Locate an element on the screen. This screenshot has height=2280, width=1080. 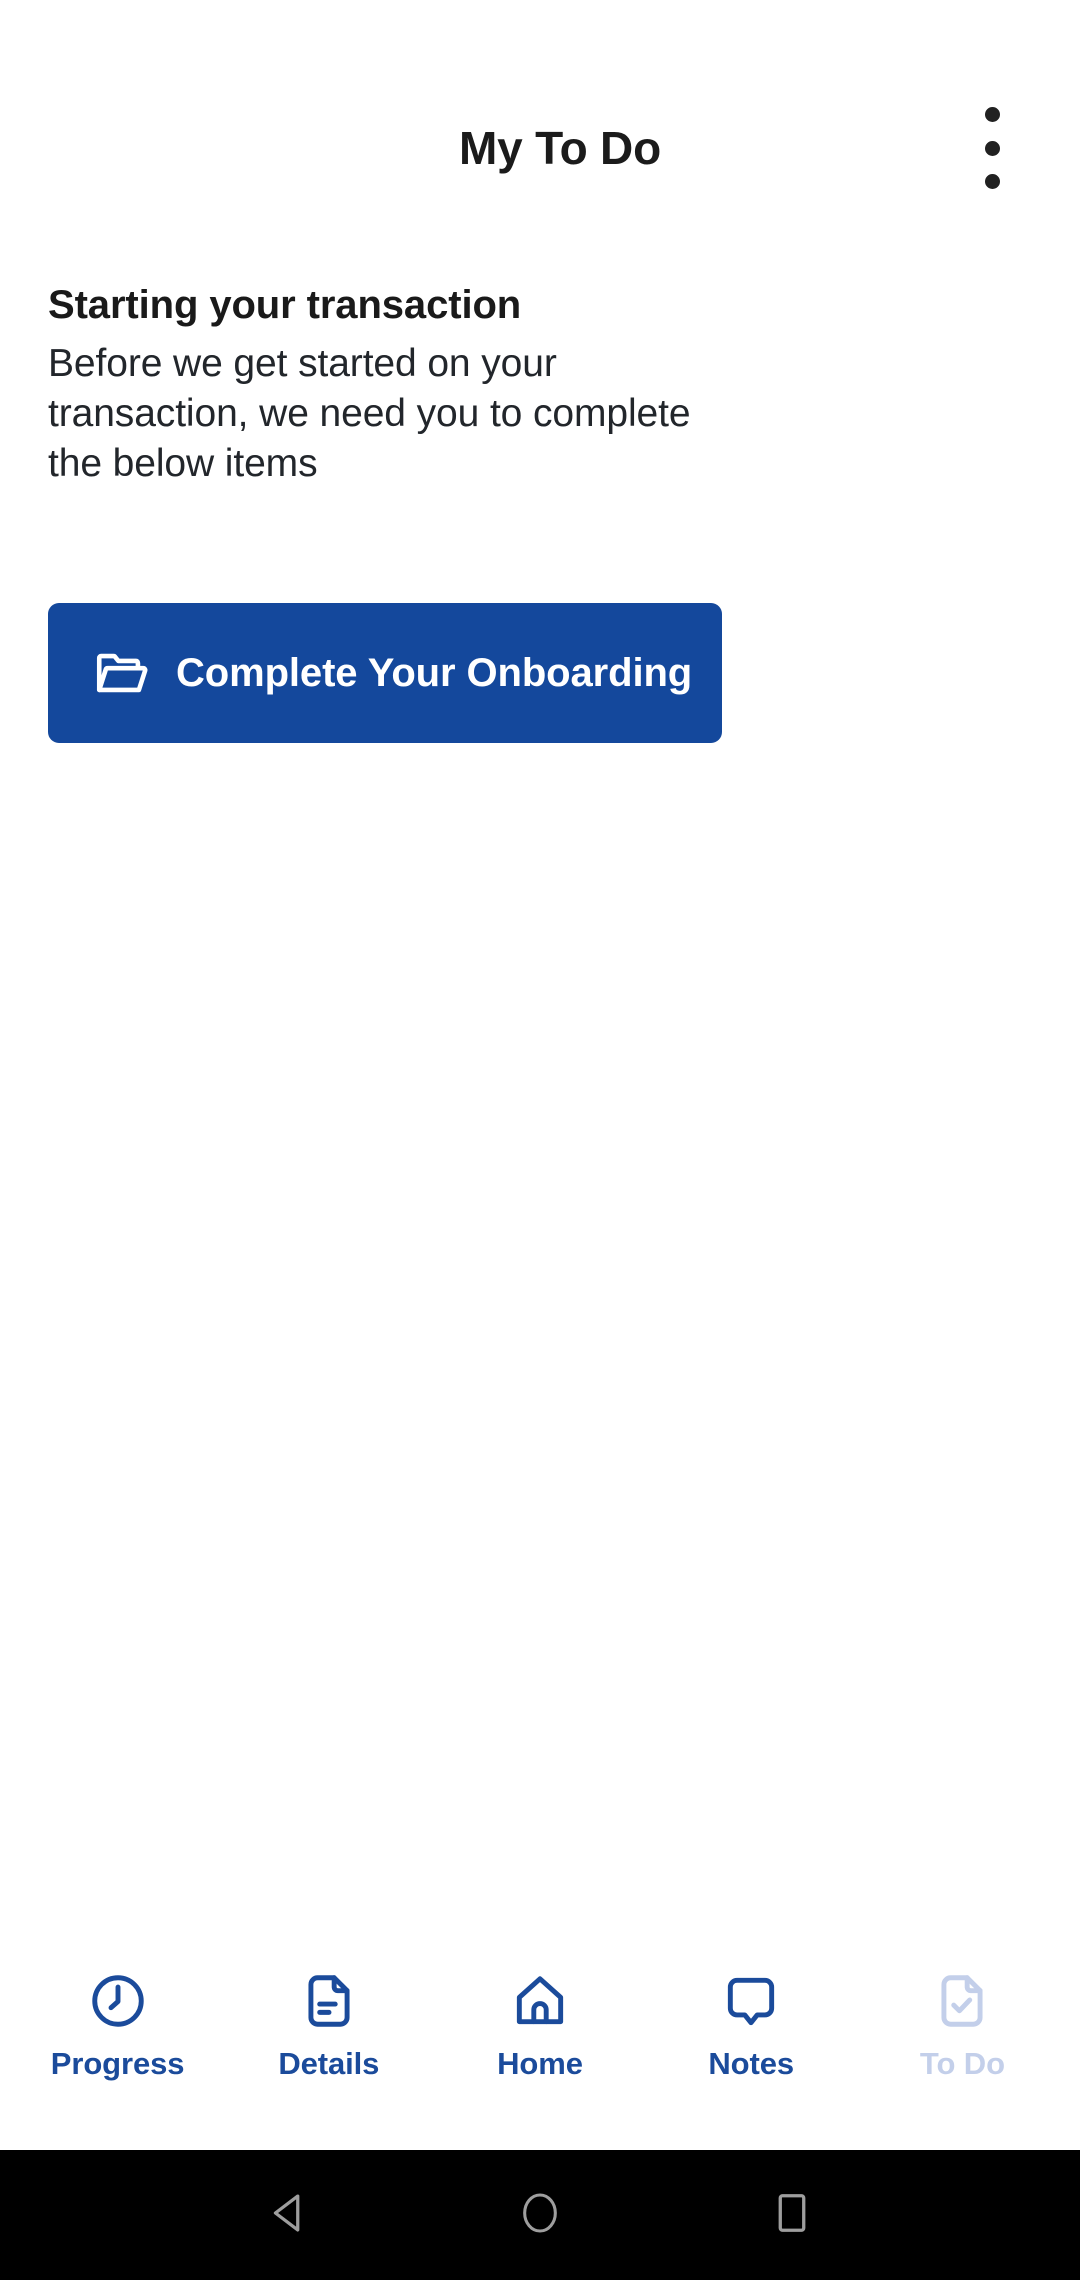
tab-progress: Progress is located at coordinates (117, 2011).